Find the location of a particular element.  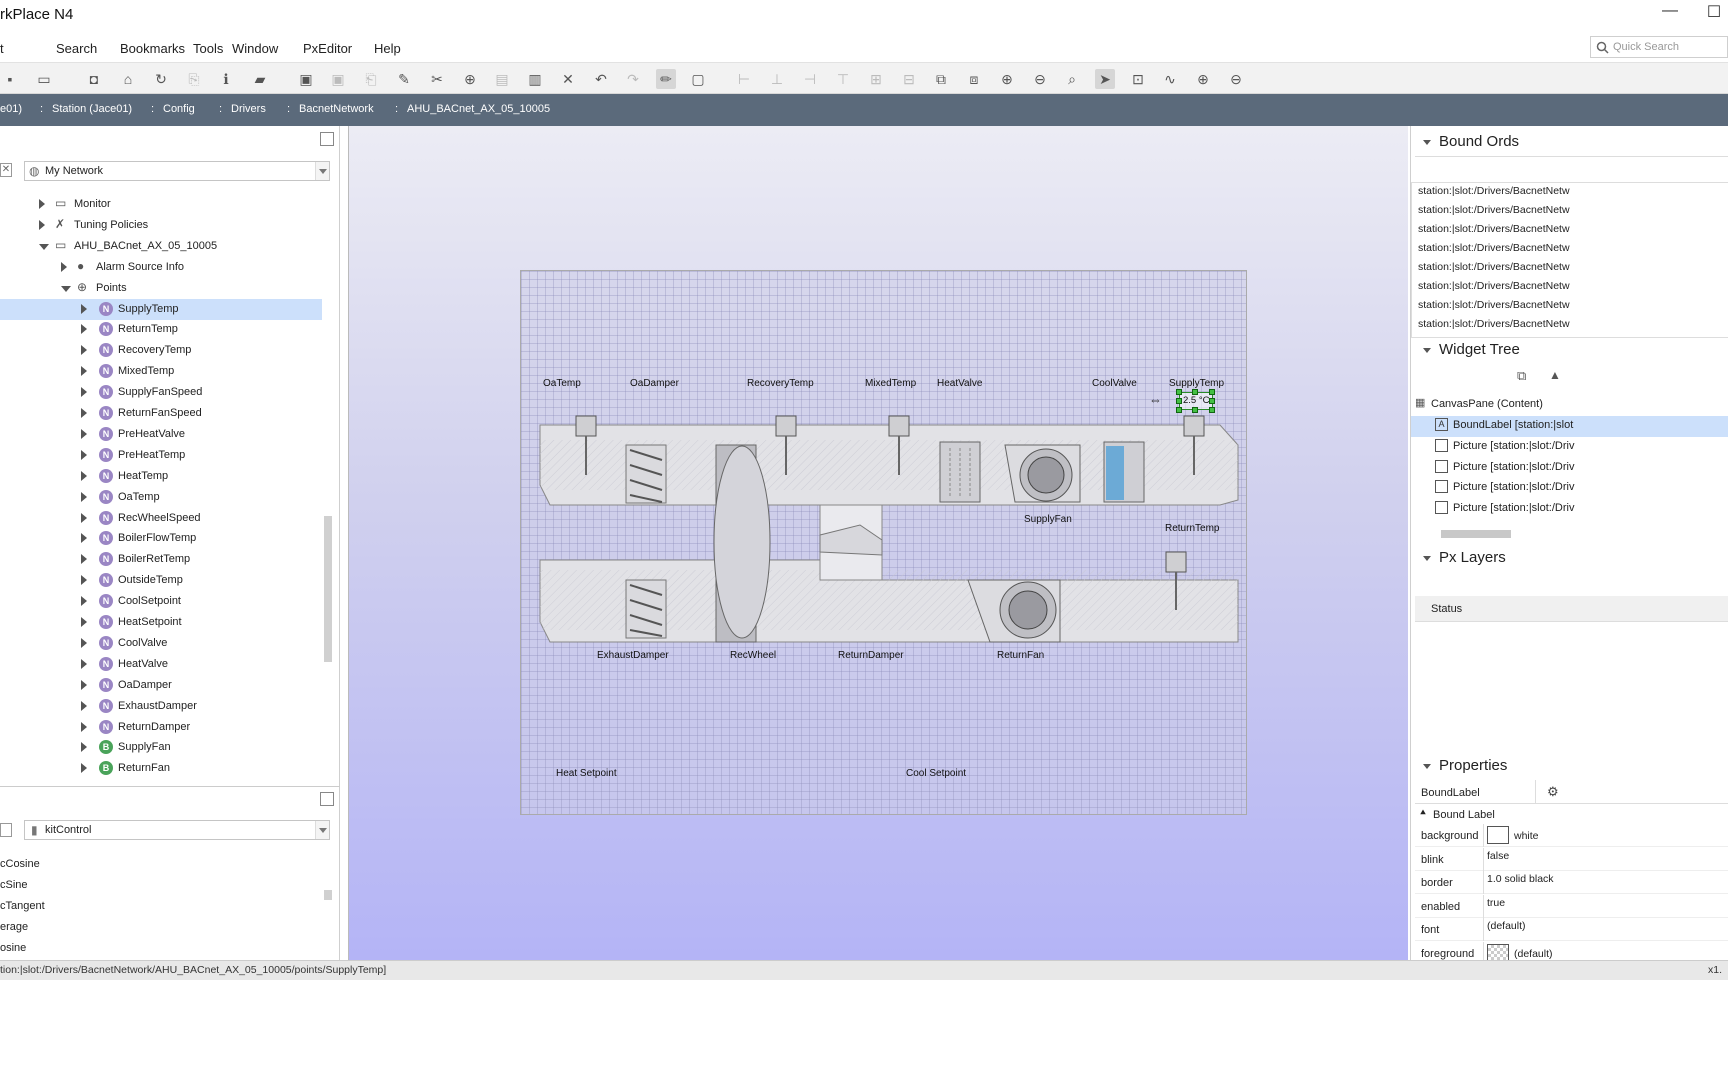

home-icon: ▪ is located at coordinates (10, 79).